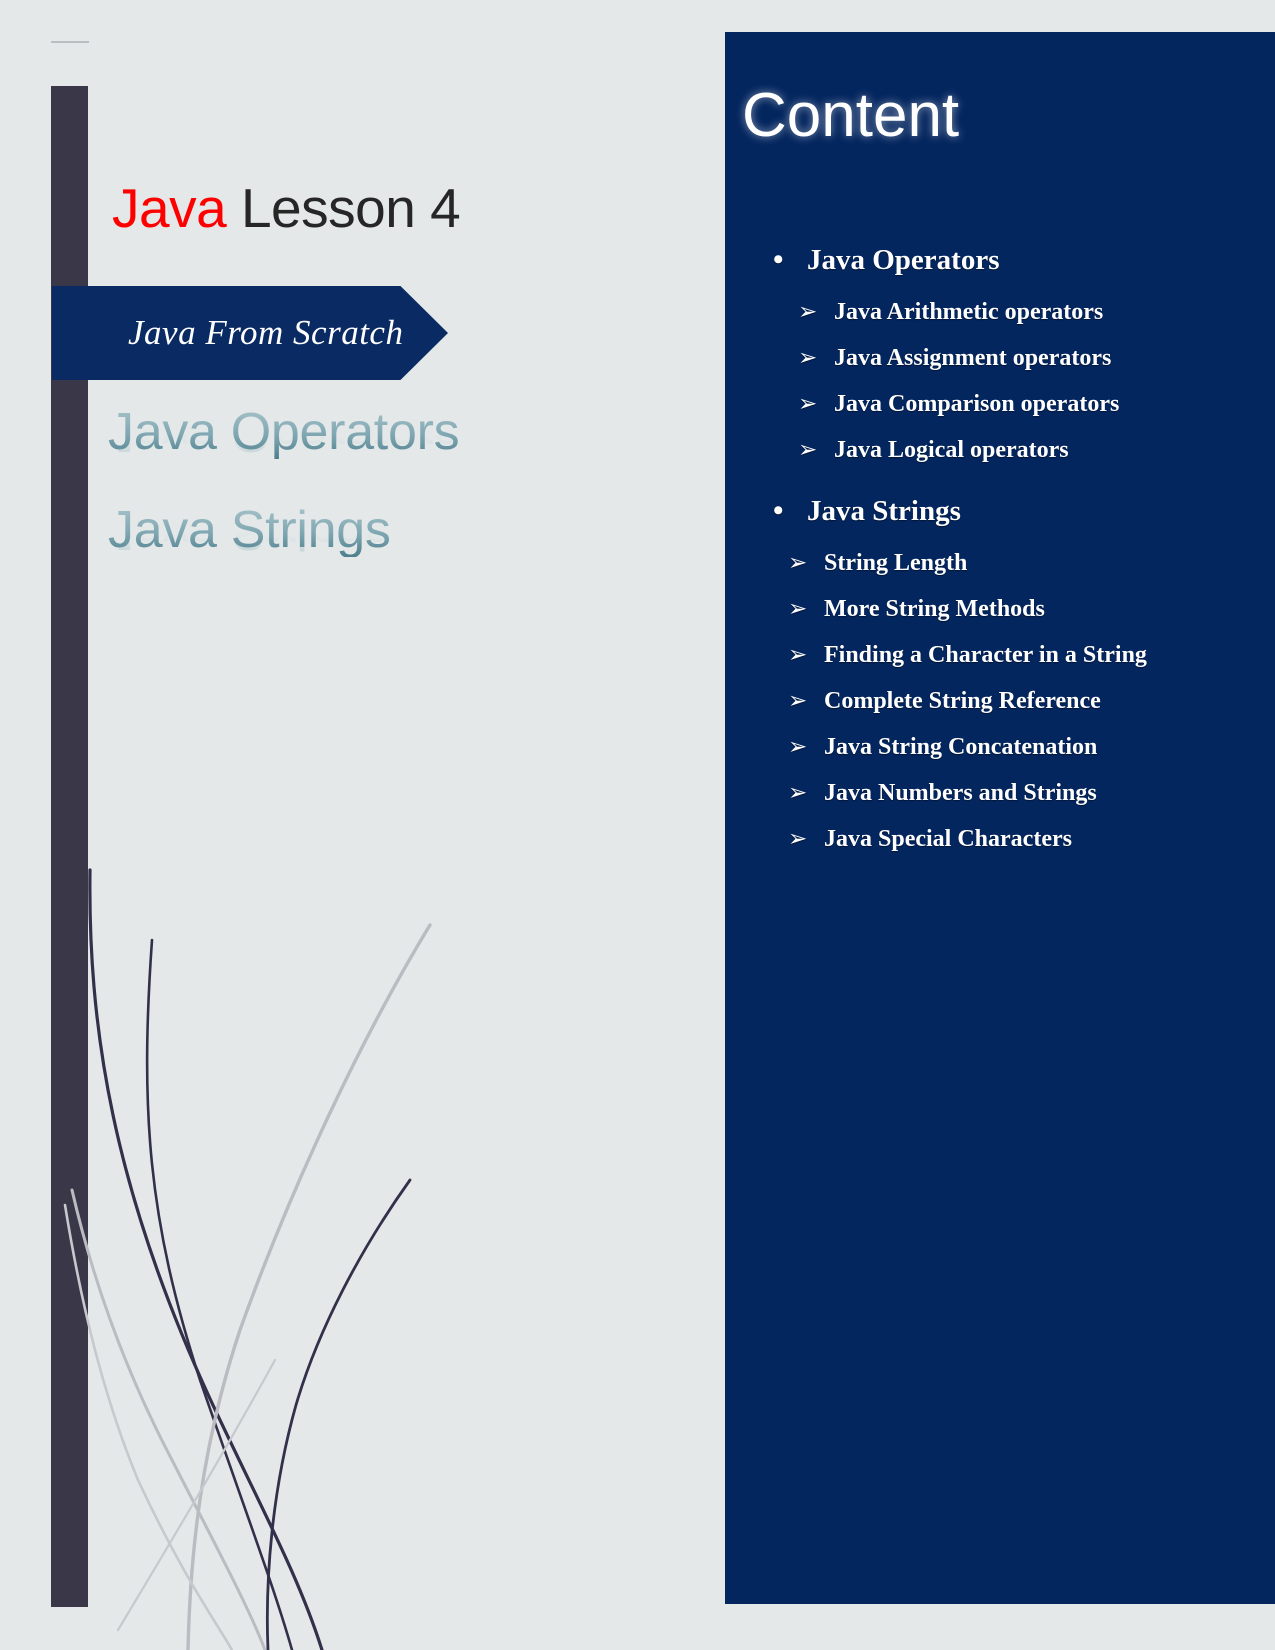  Describe the element at coordinates (985, 655) in the screenshot. I see `toc-sub-label: Finding a Character in a String` at that location.